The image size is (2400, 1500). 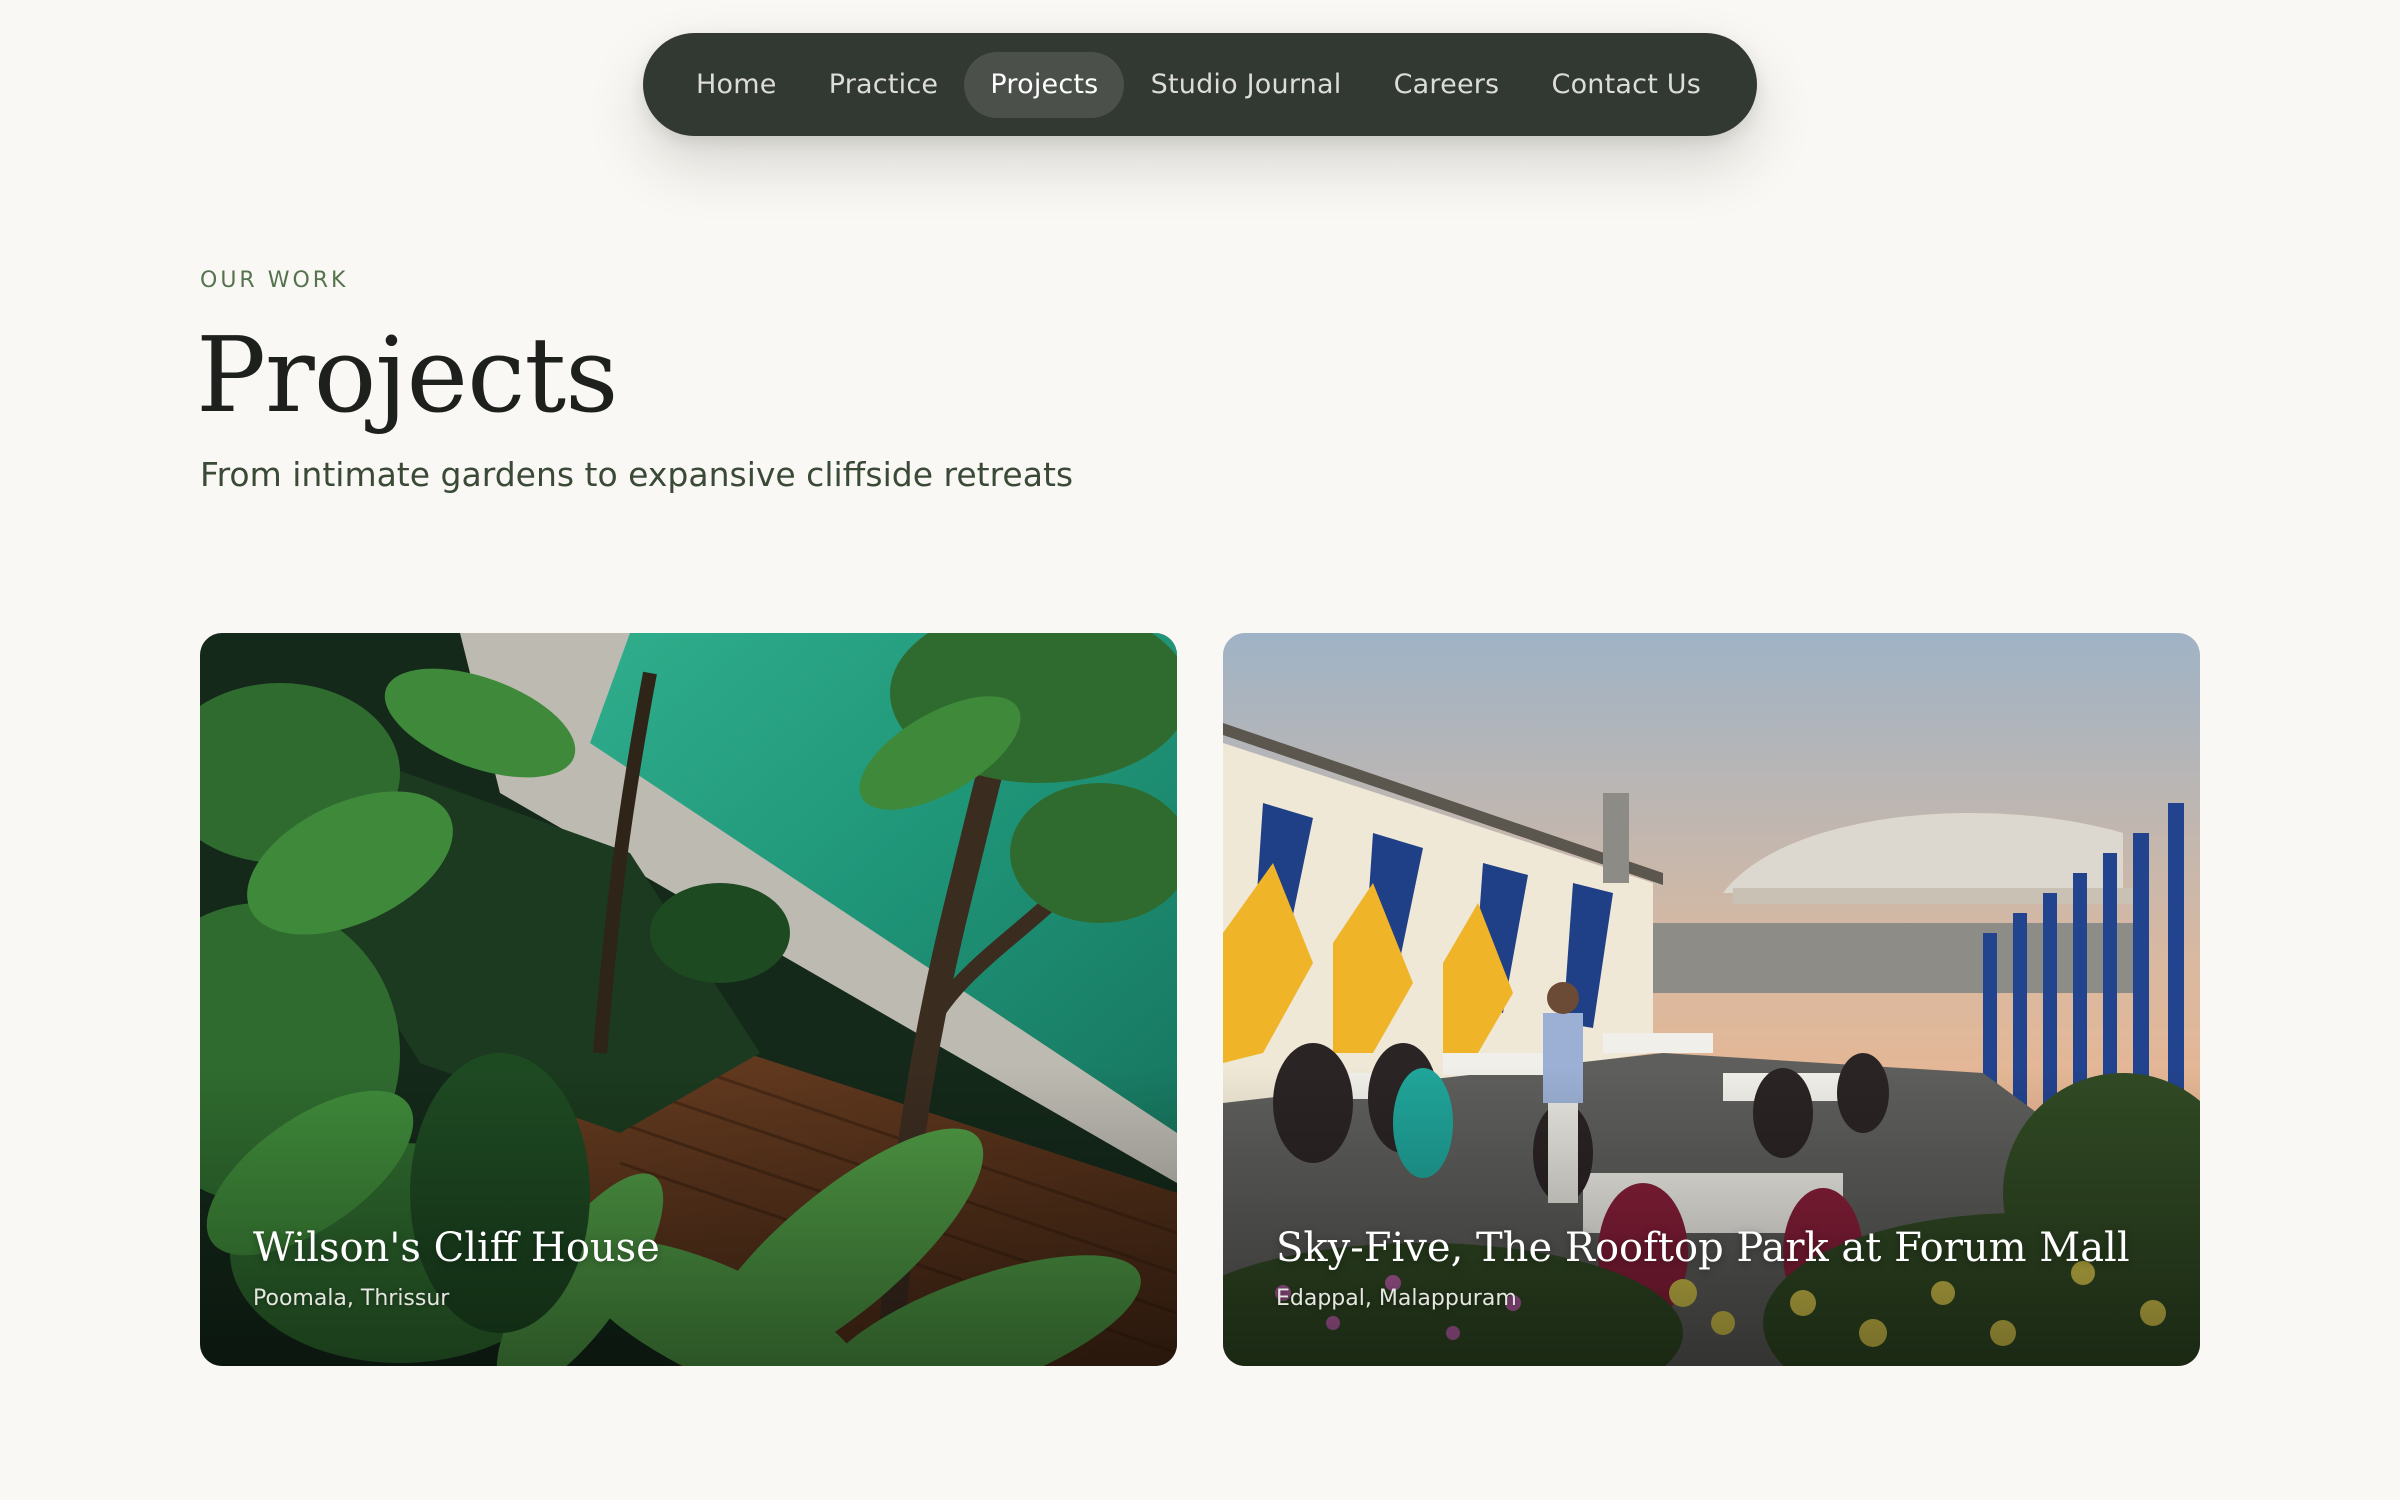 I want to click on nav-contact-us: Contact Us, so click(x=1626, y=85).